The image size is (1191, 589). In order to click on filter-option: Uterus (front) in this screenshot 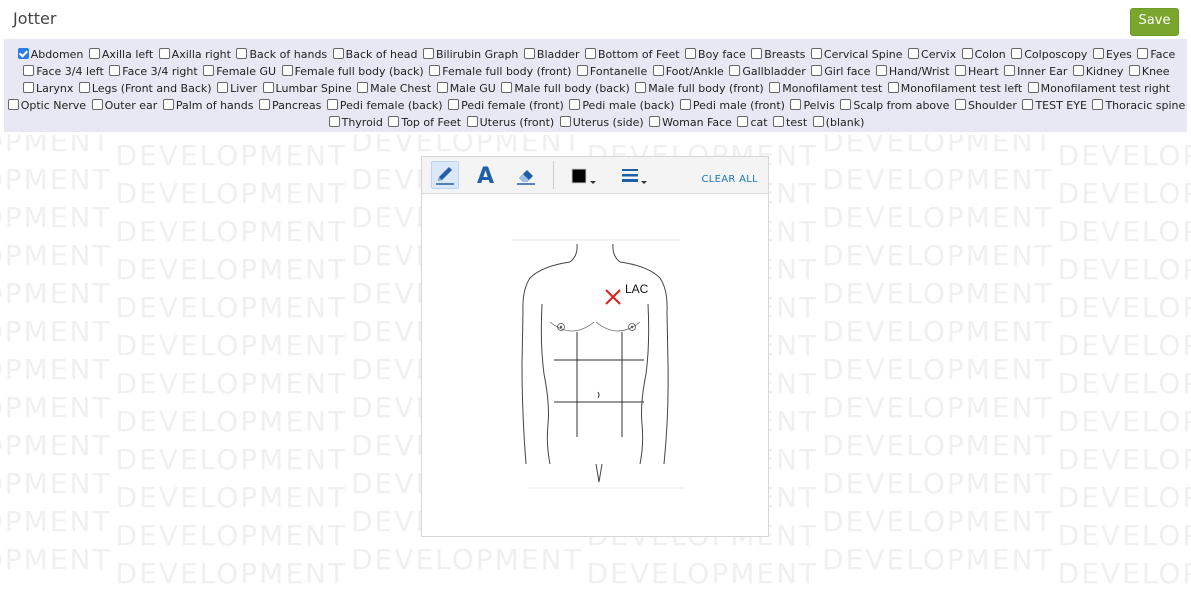, I will do `click(509, 122)`.